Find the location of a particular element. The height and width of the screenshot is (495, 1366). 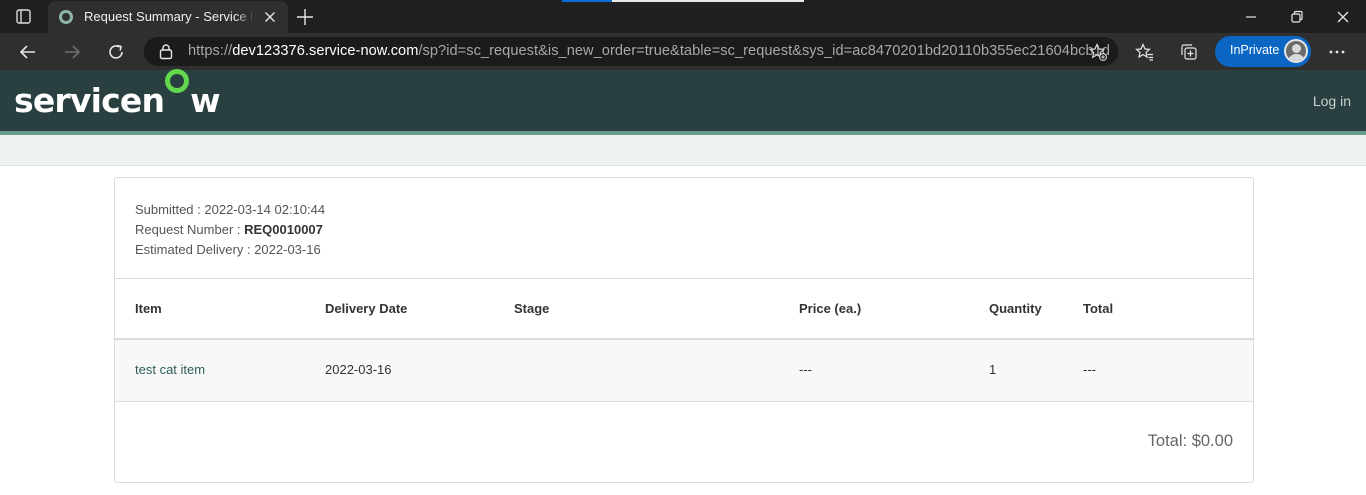

back-arrow-icon is located at coordinates (28, 52).